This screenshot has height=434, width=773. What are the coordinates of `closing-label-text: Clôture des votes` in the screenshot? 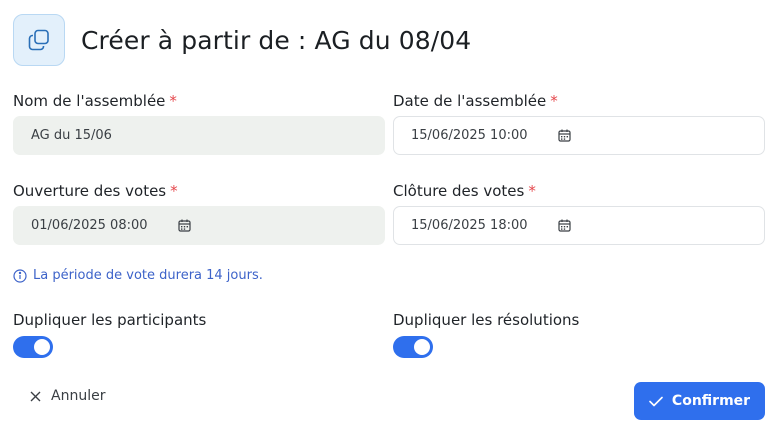 It's located at (459, 191).